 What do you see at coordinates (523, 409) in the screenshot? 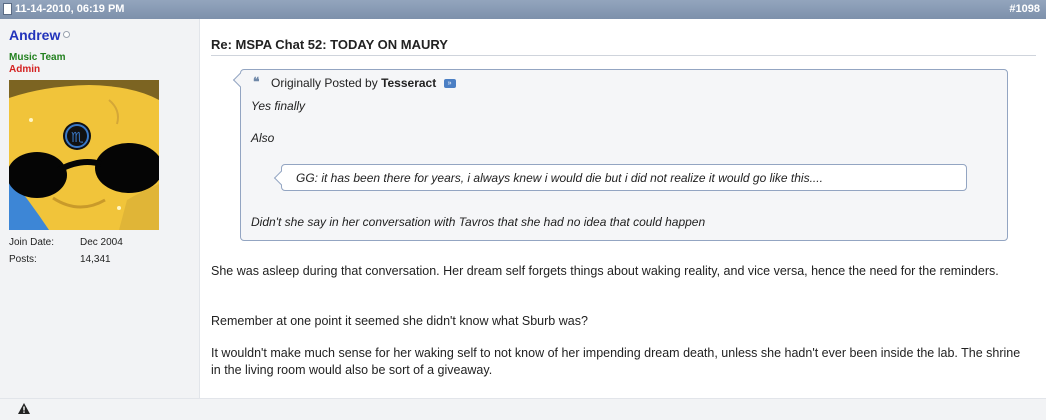
I see `post-footer` at bounding box center [523, 409].